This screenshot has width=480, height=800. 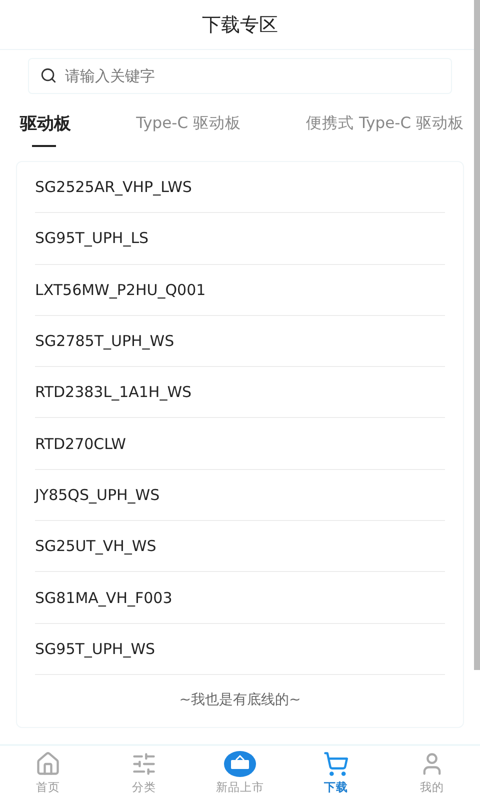 What do you see at coordinates (240, 700) in the screenshot?
I see `end-note: ~我也是有底线的~` at bounding box center [240, 700].